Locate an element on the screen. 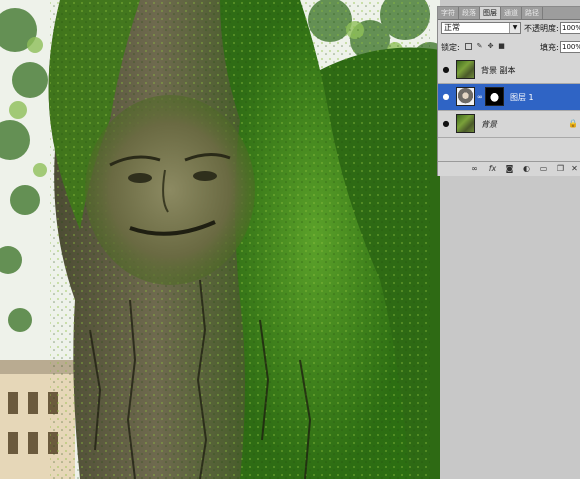 The image size is (580, 479). panel-tabs: 字符 段落 图层 通道 路径 is located at coordinates (509, 13).